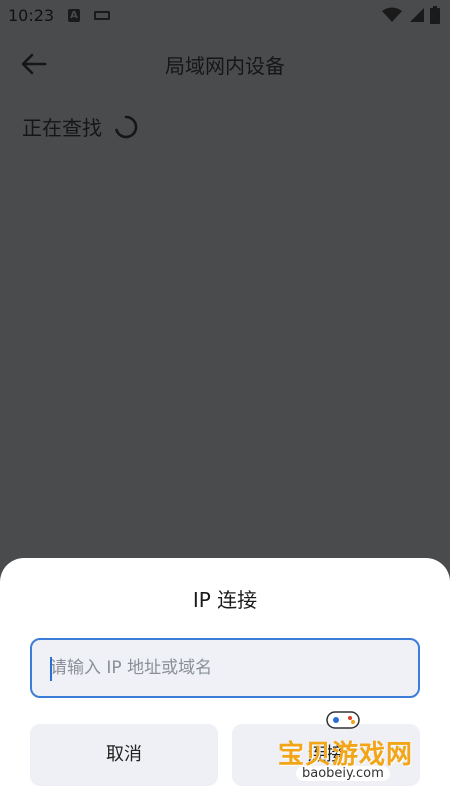 This screenshot has width=450, height=800. What do you see at coordinates (74, 15) in the screenshot?
I see `accessibility-a-icon: A` at bounding box center [74, 15].